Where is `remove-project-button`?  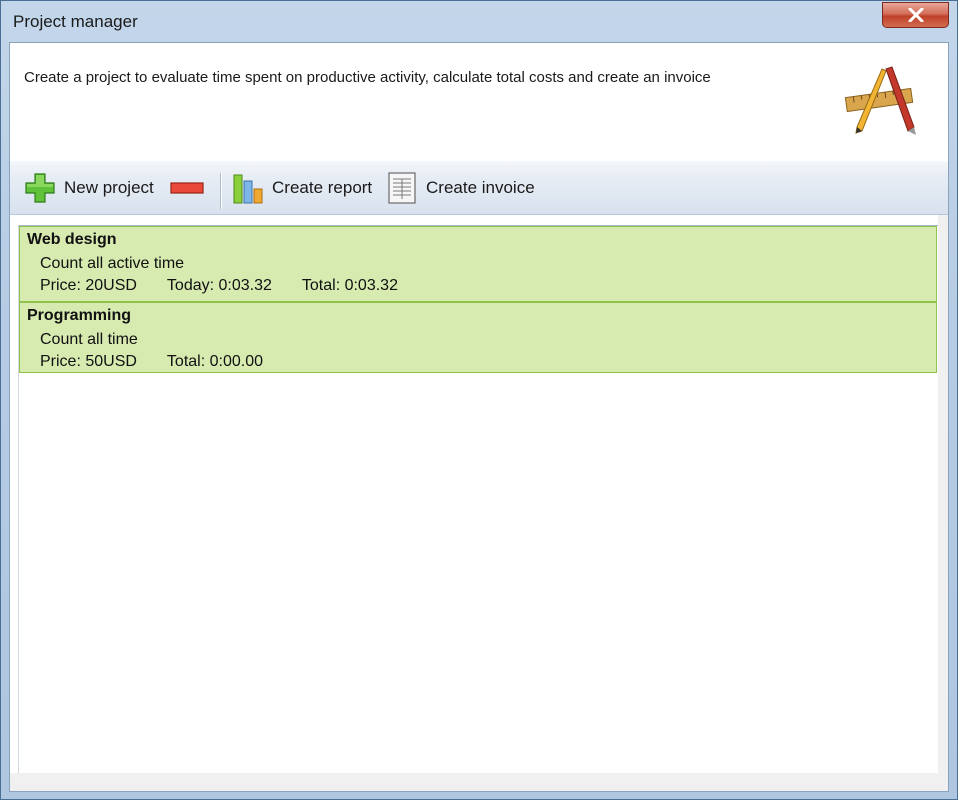
remove-project-button is located at coordinates (187, 188).